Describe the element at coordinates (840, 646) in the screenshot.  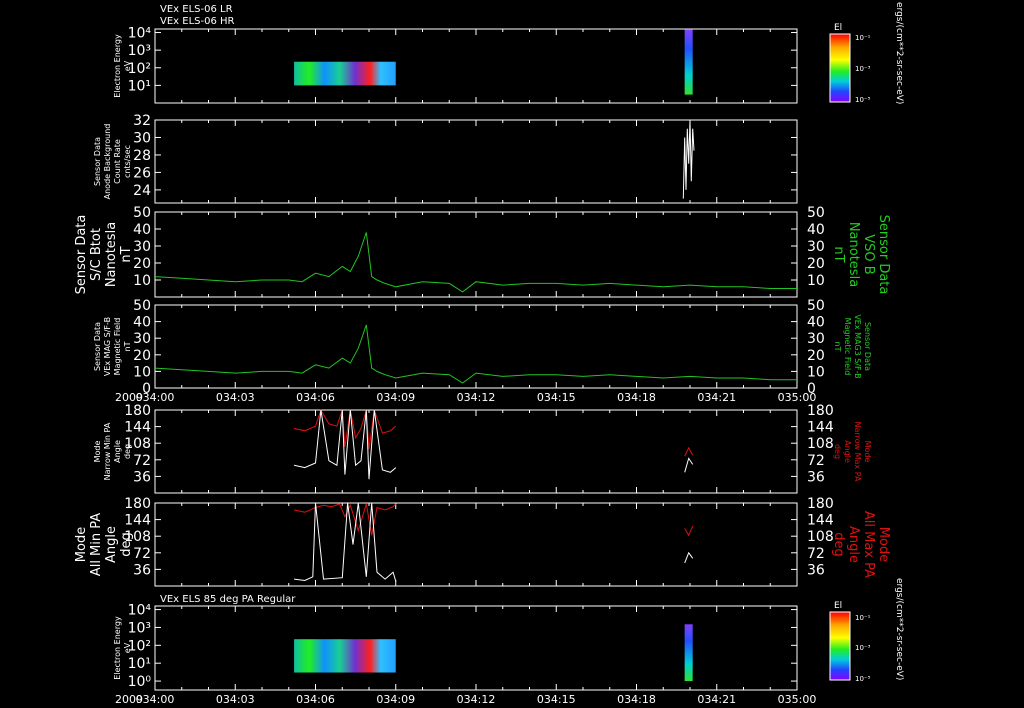
I see `colorbar-bottom-gradient` at that location.